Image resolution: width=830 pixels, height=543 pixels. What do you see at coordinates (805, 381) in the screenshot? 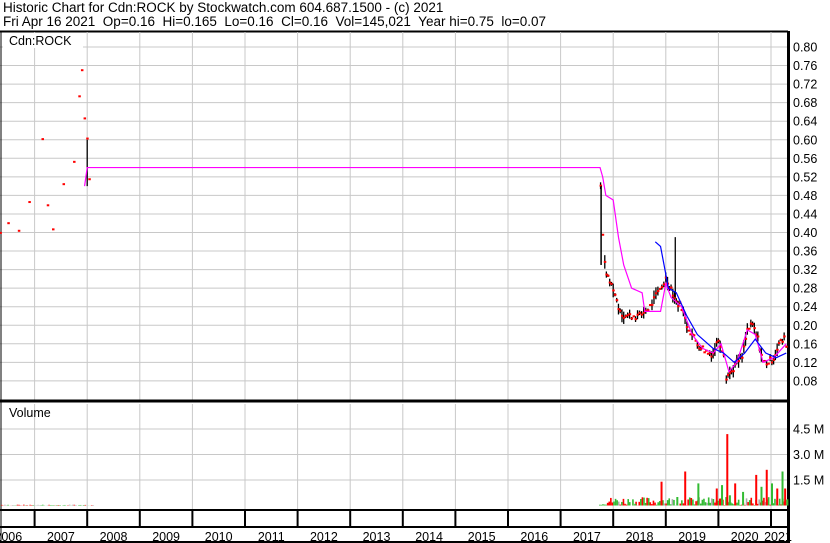
I see `price-tick-label: 0.08` at bounding box center [805, 381].